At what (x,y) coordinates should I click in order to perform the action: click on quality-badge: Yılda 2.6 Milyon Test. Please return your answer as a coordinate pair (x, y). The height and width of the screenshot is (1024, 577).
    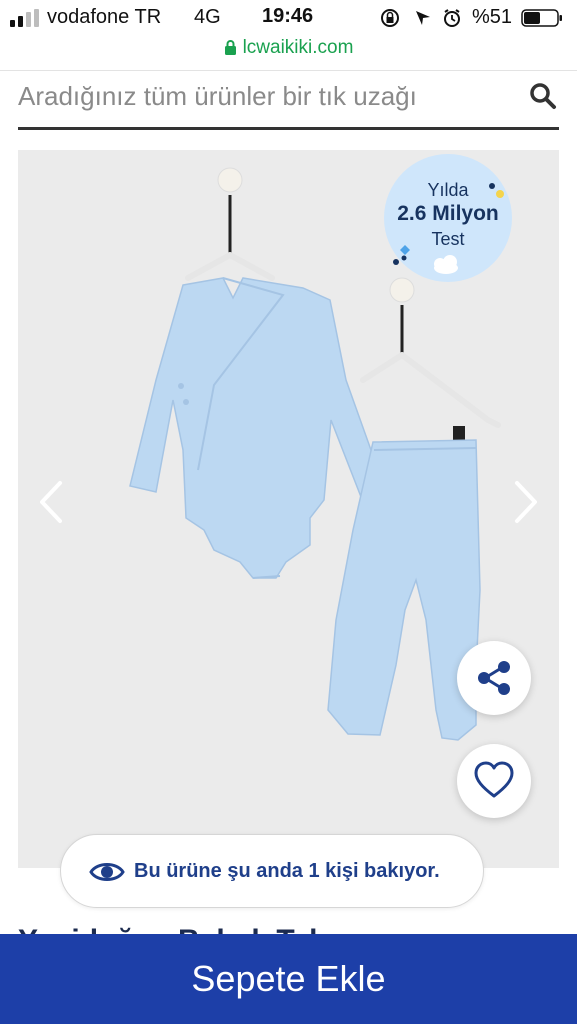
    Looking at the image, I should click on (448, 218).